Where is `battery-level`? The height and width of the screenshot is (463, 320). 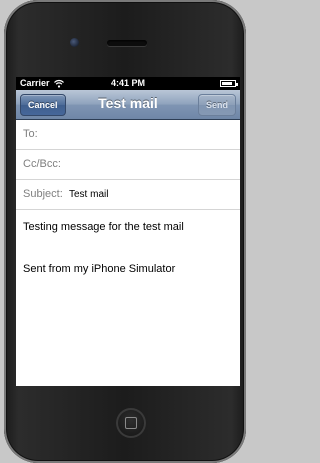 battery-level is located at coordinates (227, 83).